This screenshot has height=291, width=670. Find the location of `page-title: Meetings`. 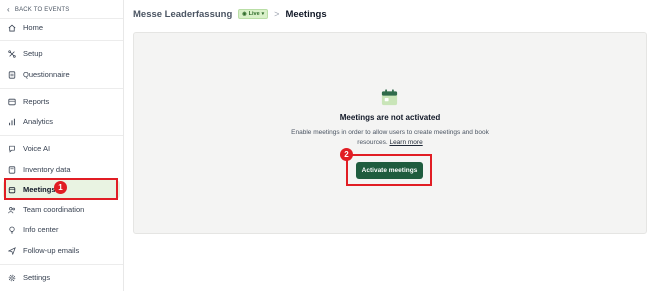

page-title: Meetings is located at coordinates (306, 14).